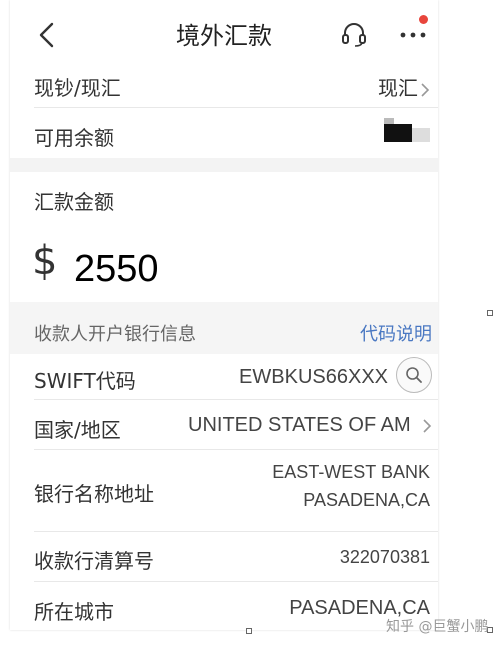 The width and height of the screenshot is (504, 648). I want to click on city-label: 所在城市, so click(74, 612).